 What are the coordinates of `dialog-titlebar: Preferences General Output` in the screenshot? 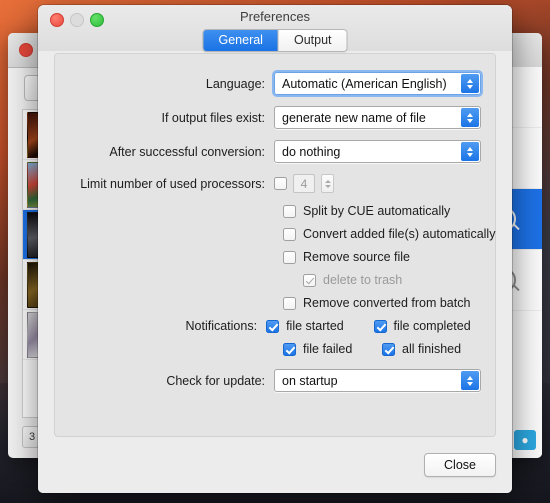 It's located at (275, 28).